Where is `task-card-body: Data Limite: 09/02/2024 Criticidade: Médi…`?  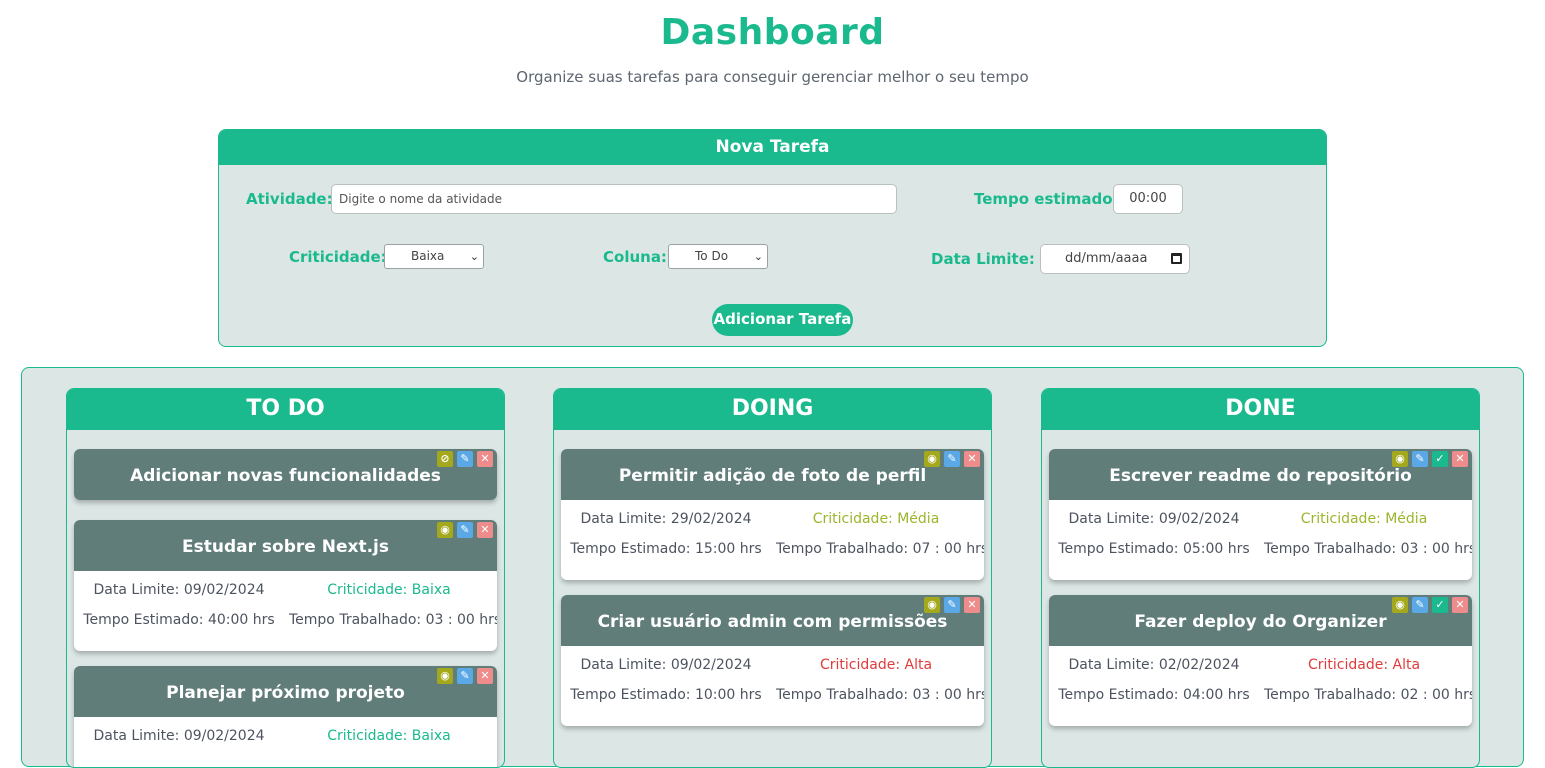
task-card-body: Data Limite: 09/02/2024 Criticidade: Médi… is located at coordinates (1260, 540).